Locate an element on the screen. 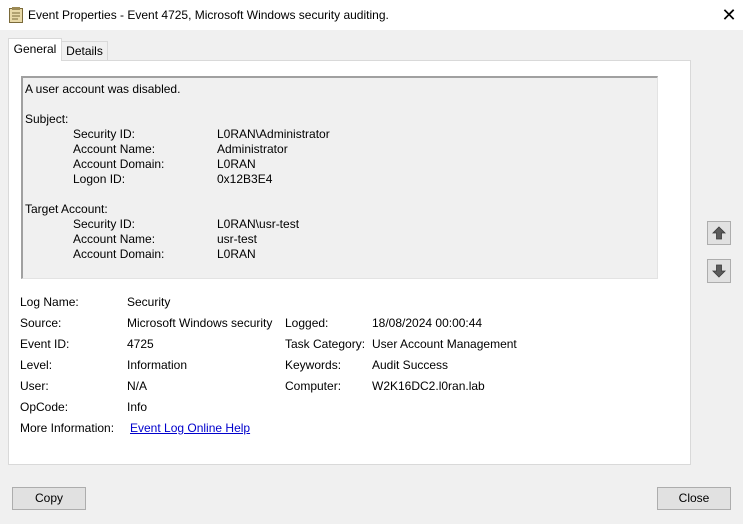 This screenshot has height=524, width=743. next-event-button is located at coordinates (719, 271).